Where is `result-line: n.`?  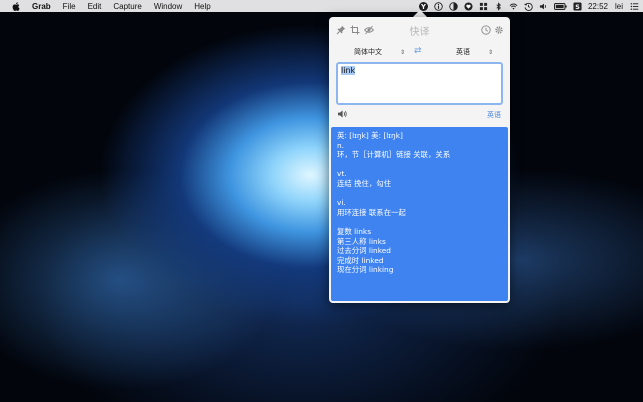 result-line: n. is located at coordinates (341, 145).